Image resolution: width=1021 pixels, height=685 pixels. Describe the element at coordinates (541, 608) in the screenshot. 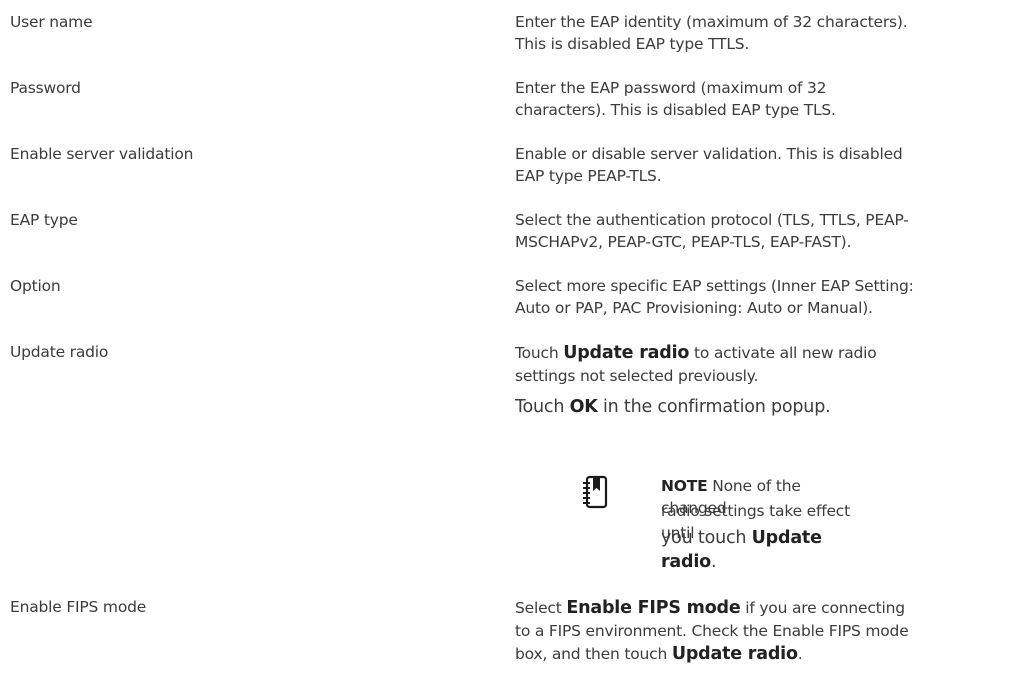

I see `desc-text: Select` at that location.